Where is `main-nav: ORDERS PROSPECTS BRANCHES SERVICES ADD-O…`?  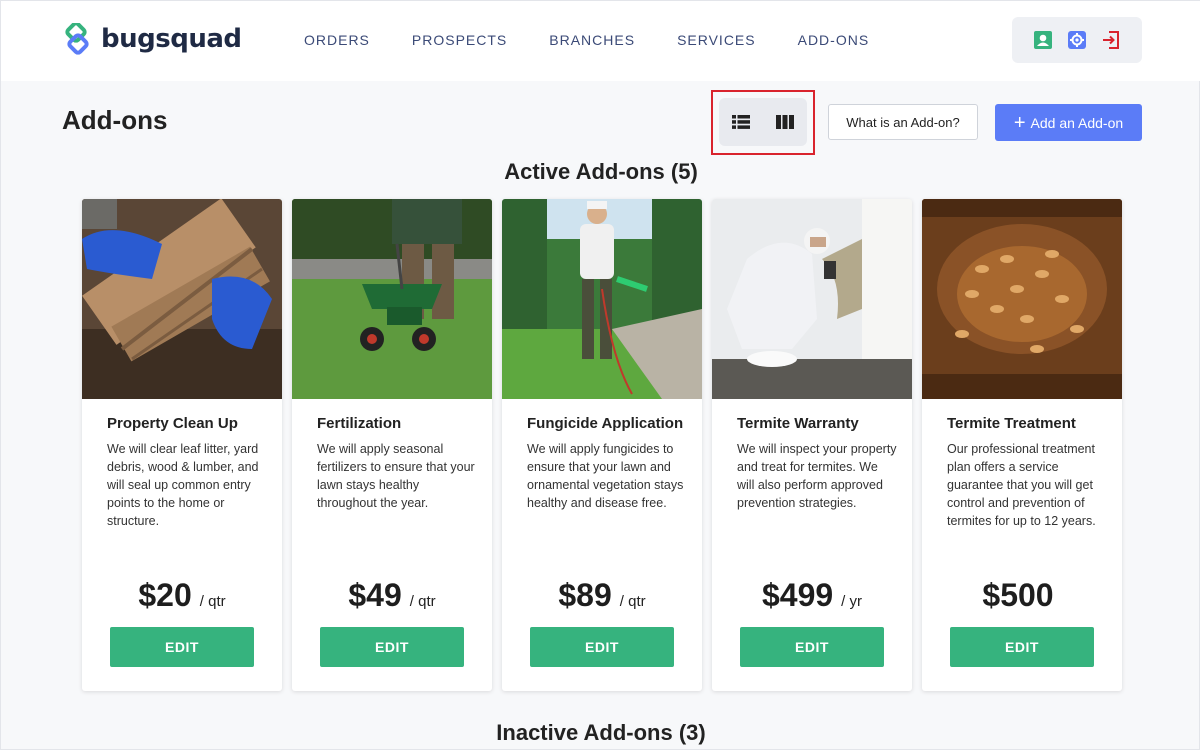 main-nav: ORDERS PROSPECTS BRANCHES SERVICES ADD-O… is located at coordinates (607, 40).